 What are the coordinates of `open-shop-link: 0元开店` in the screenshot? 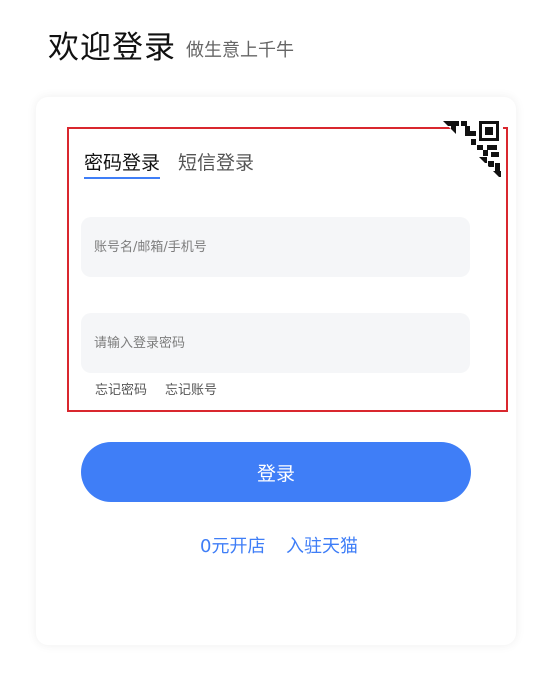 It's located at (232, 547).